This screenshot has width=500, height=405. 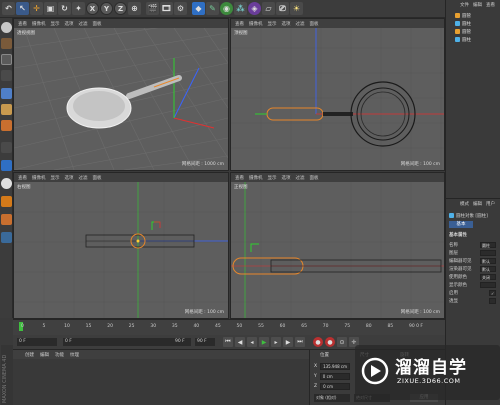 What do you see at coordinates (240, 342) in the screenshot?
I see `previous-key-icon: ◀` at bounding box center [240, 342].